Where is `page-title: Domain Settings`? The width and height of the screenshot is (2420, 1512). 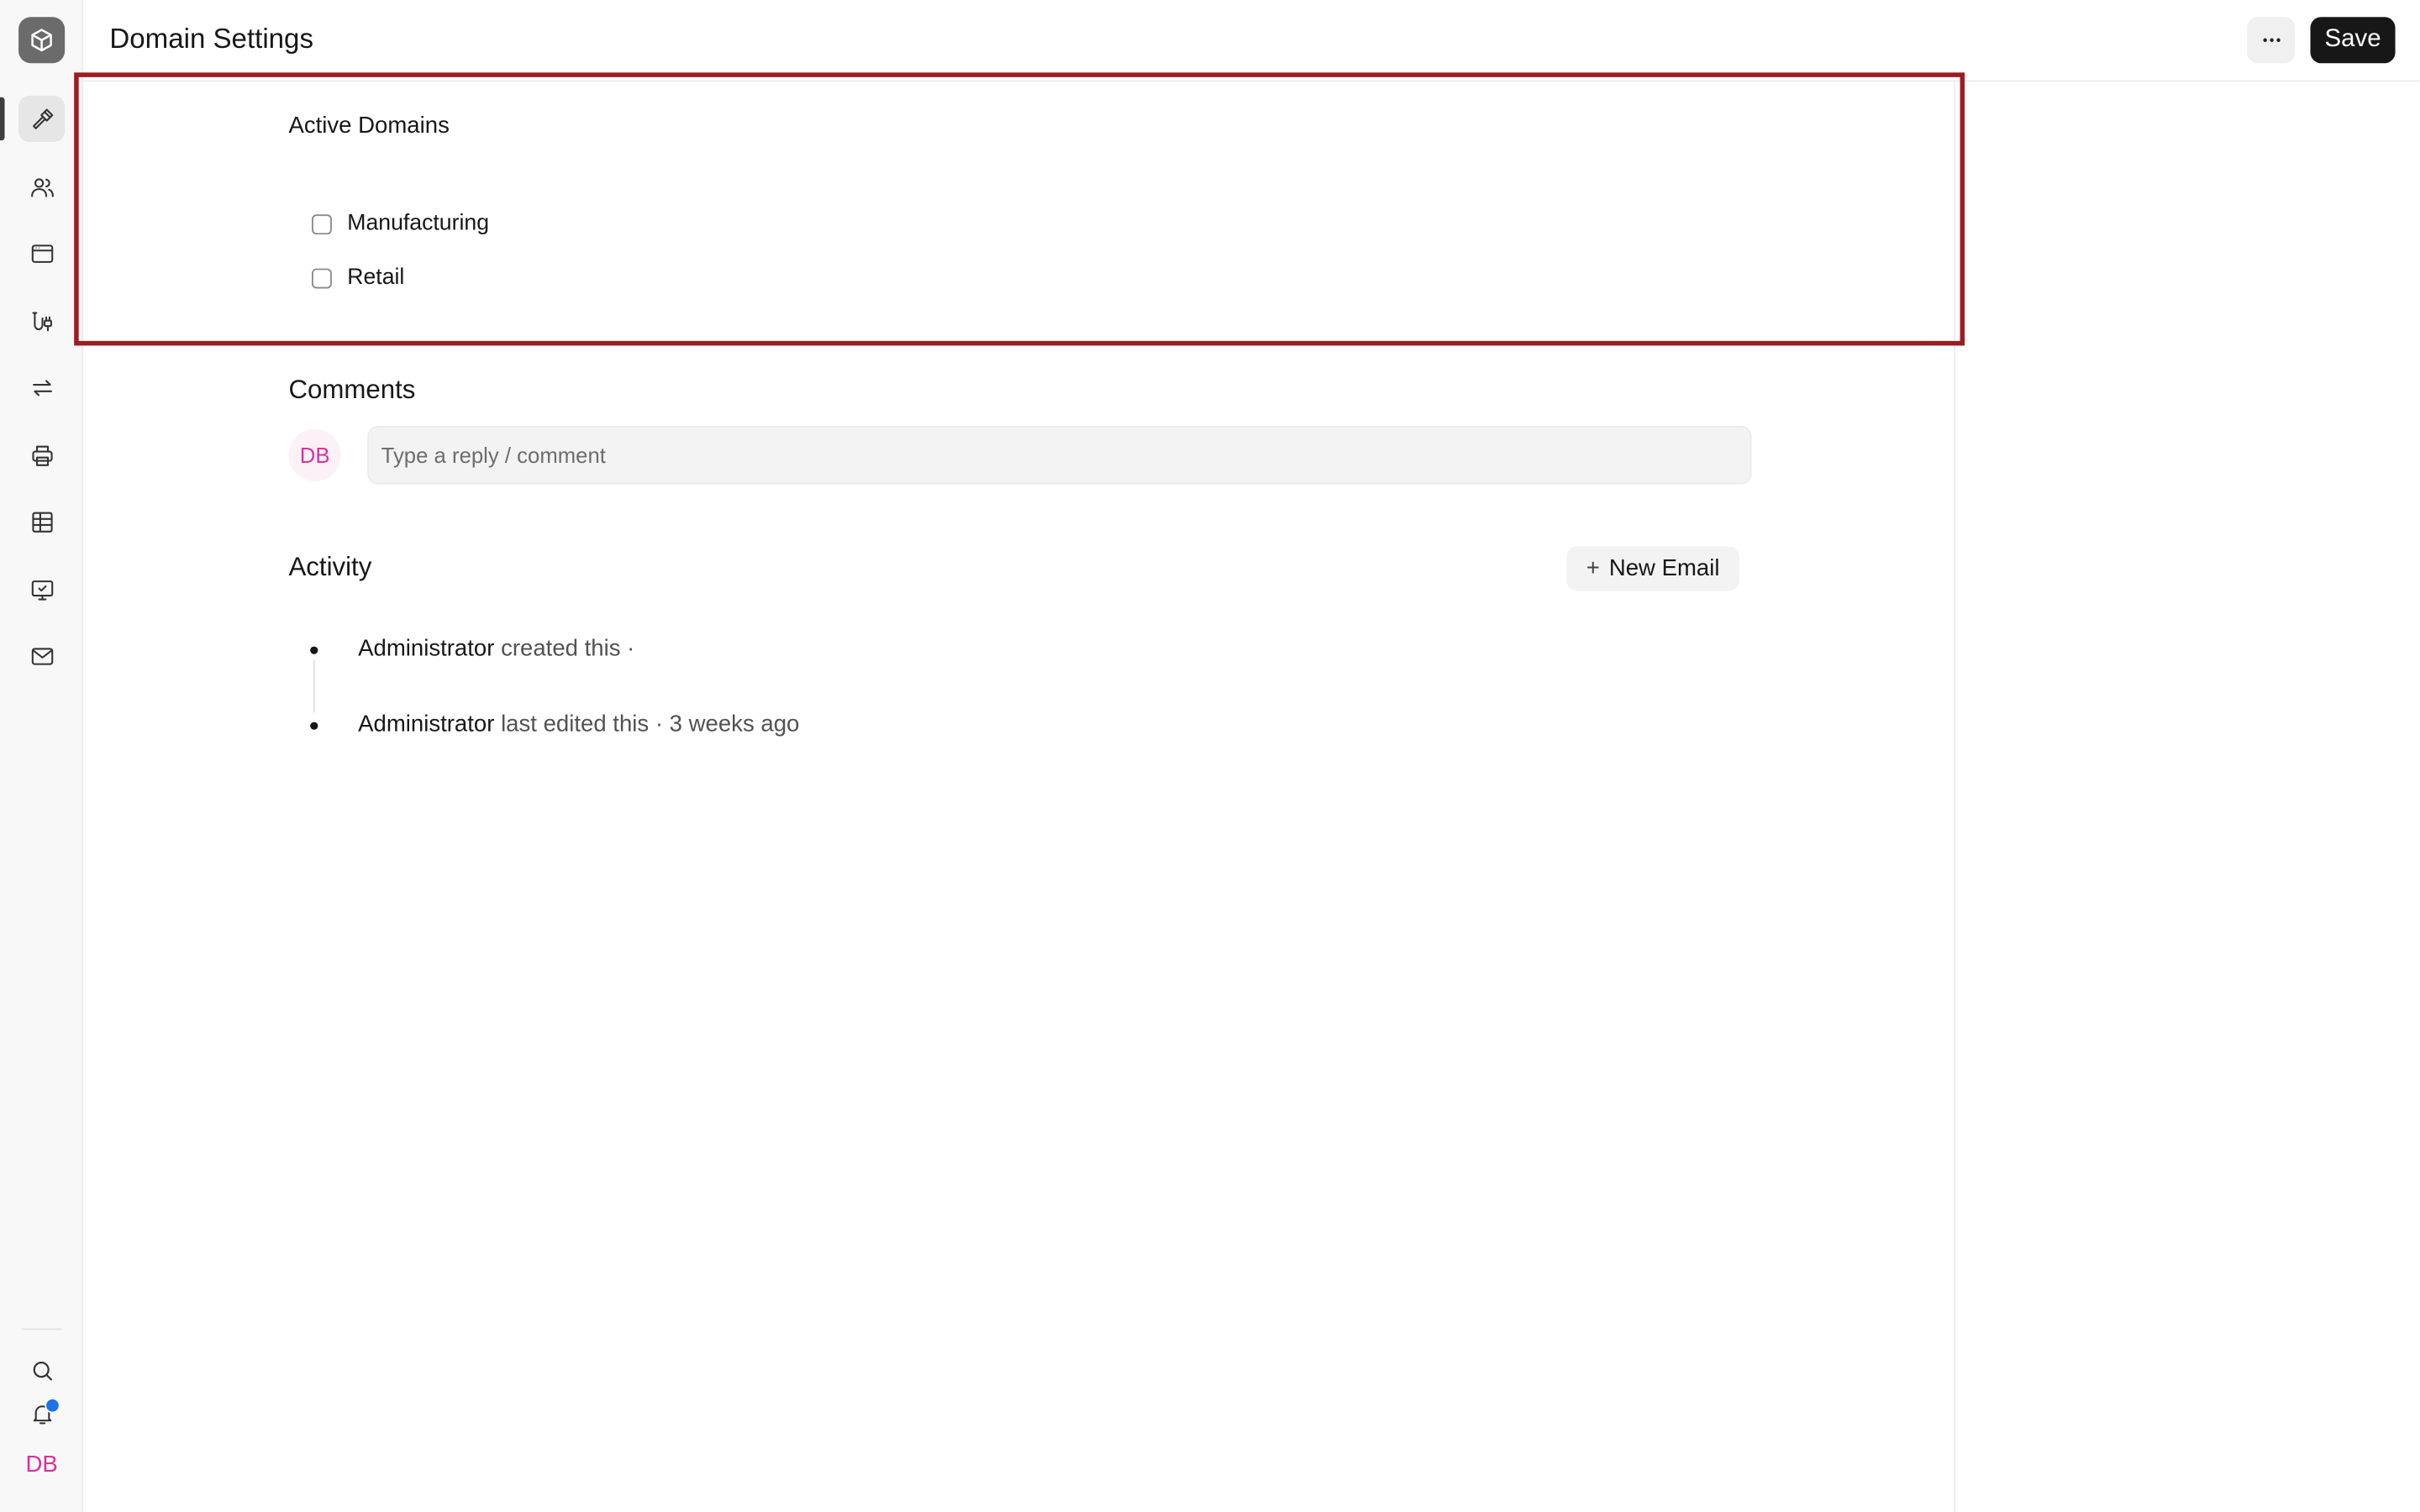
page-title: Domain Settings is located at coordinates (211, 39).